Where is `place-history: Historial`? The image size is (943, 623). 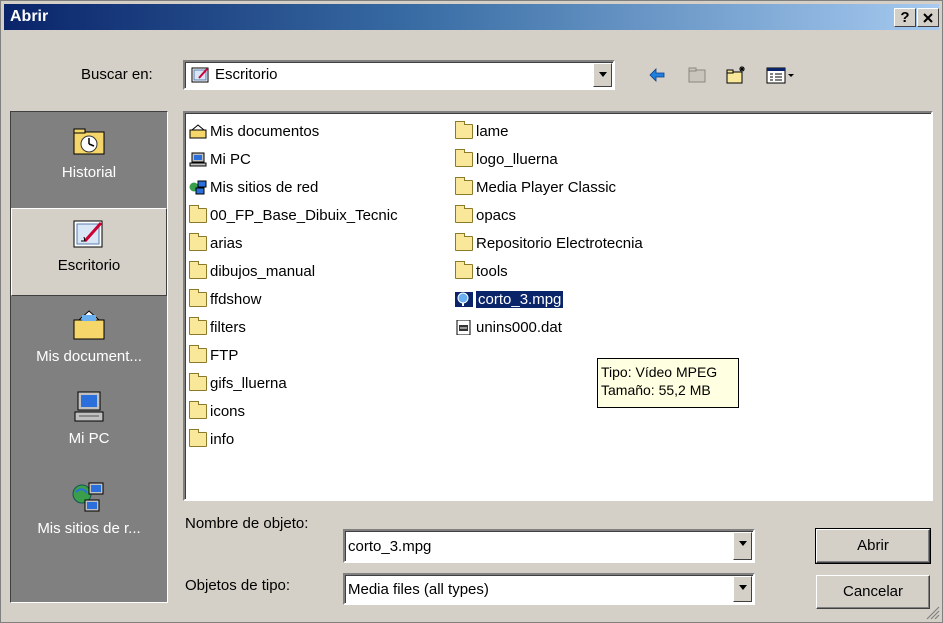 place-history: Historial is located at coordinates (89, 165).